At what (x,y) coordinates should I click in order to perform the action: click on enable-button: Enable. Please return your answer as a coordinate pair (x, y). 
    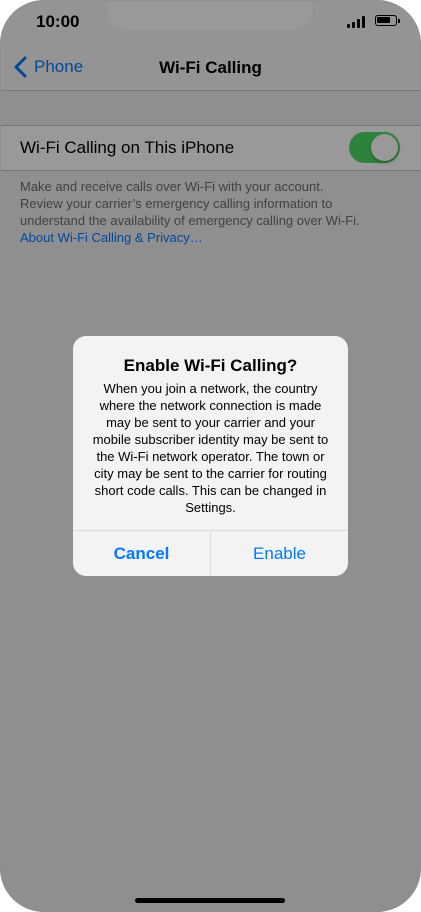
    Looking at the image, I should click on (279, 553).